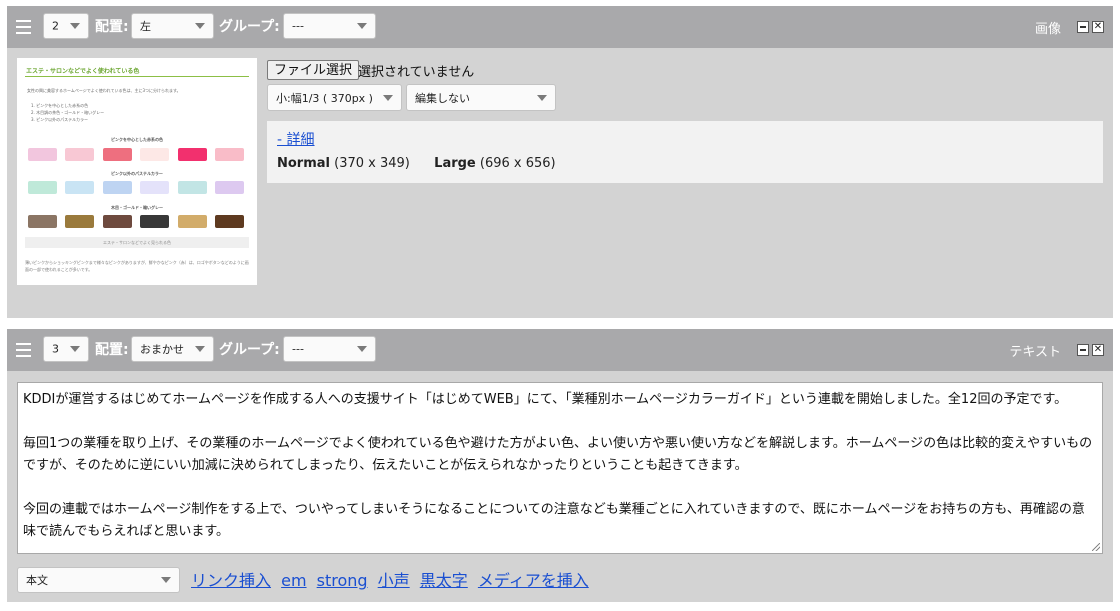 The image size is (1120, 611). Describe the element at coordinates (533, 580) in the screenshot. I see `insert-media-link: メディアを挿入` at that location.